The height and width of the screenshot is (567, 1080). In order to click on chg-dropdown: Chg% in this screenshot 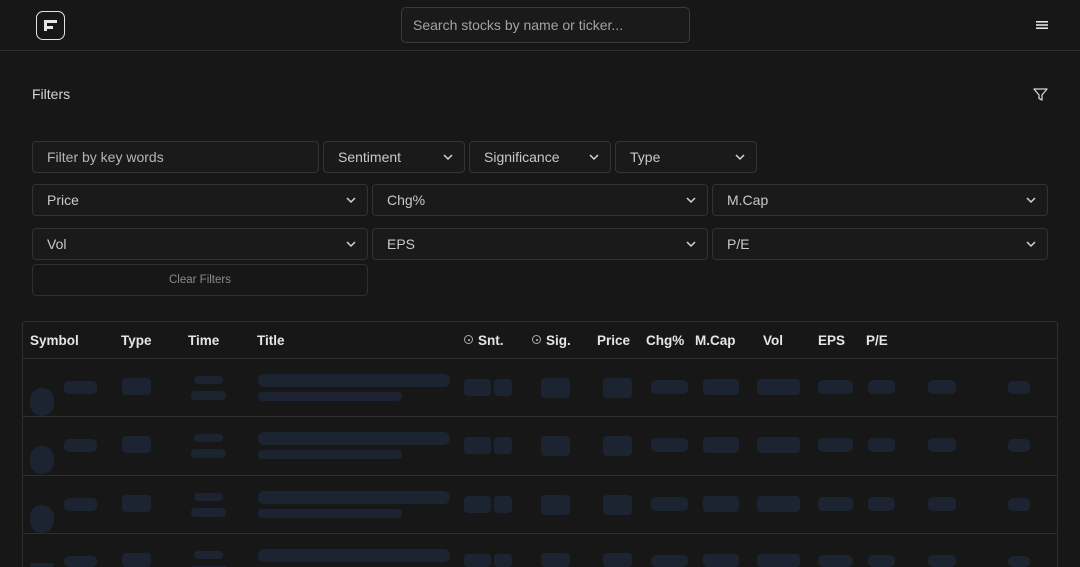, I will do `click(540, 200)`.